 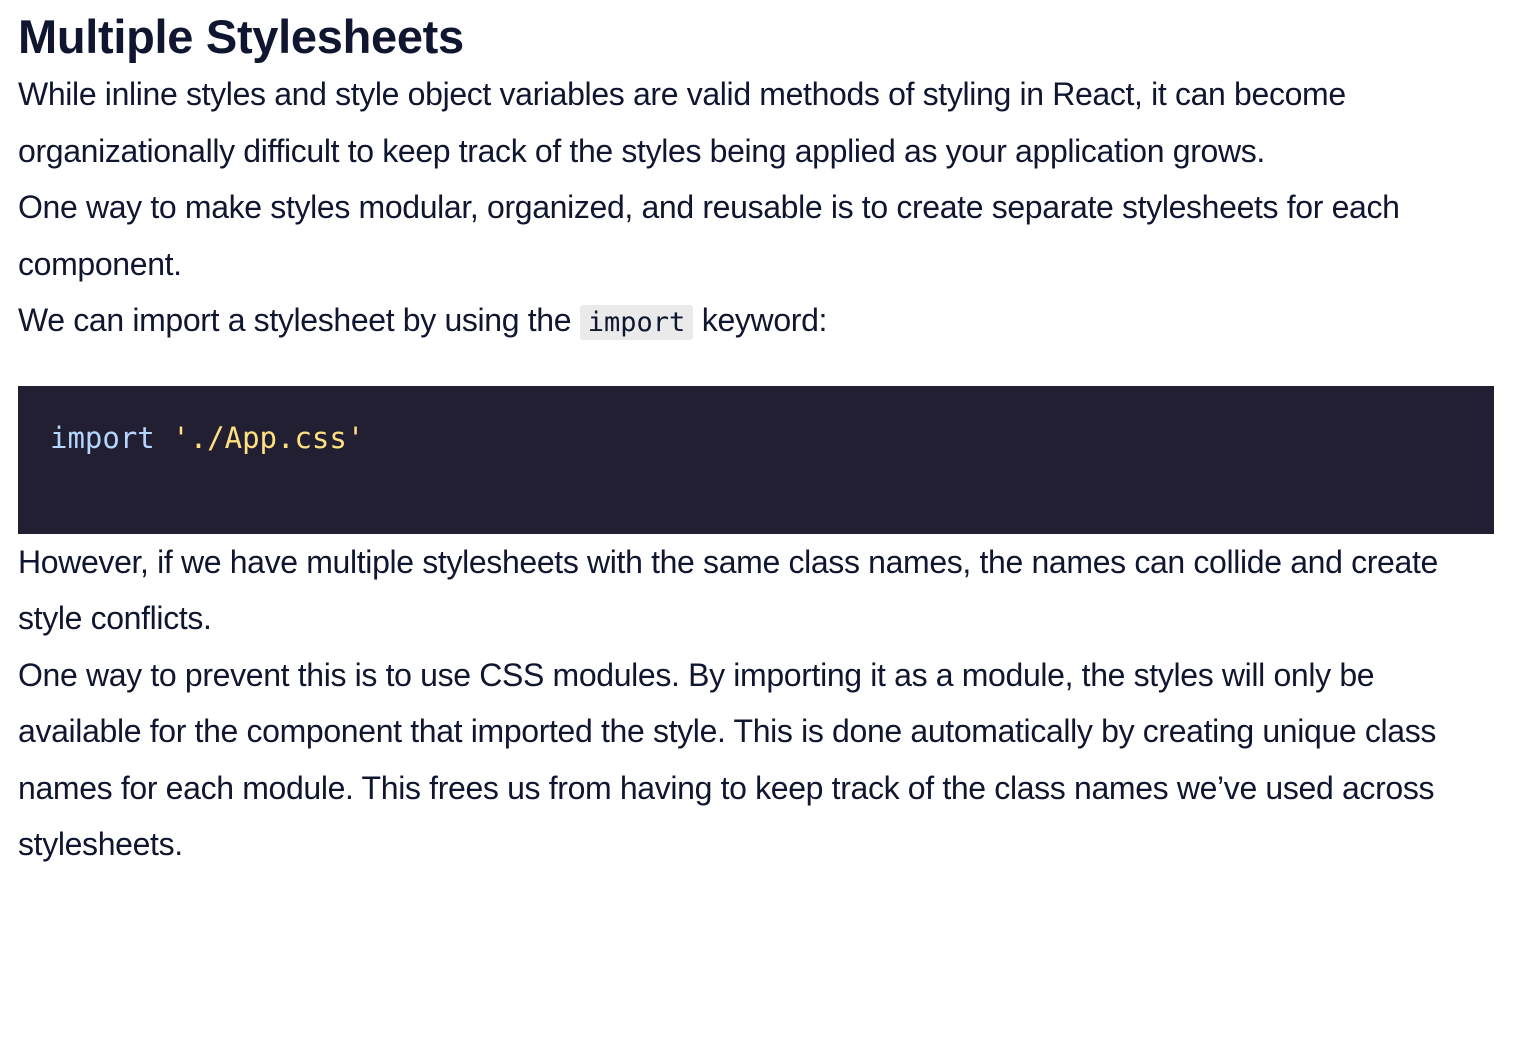 I want to click on code-string-path: './App.css', so click(x=268, y=437).